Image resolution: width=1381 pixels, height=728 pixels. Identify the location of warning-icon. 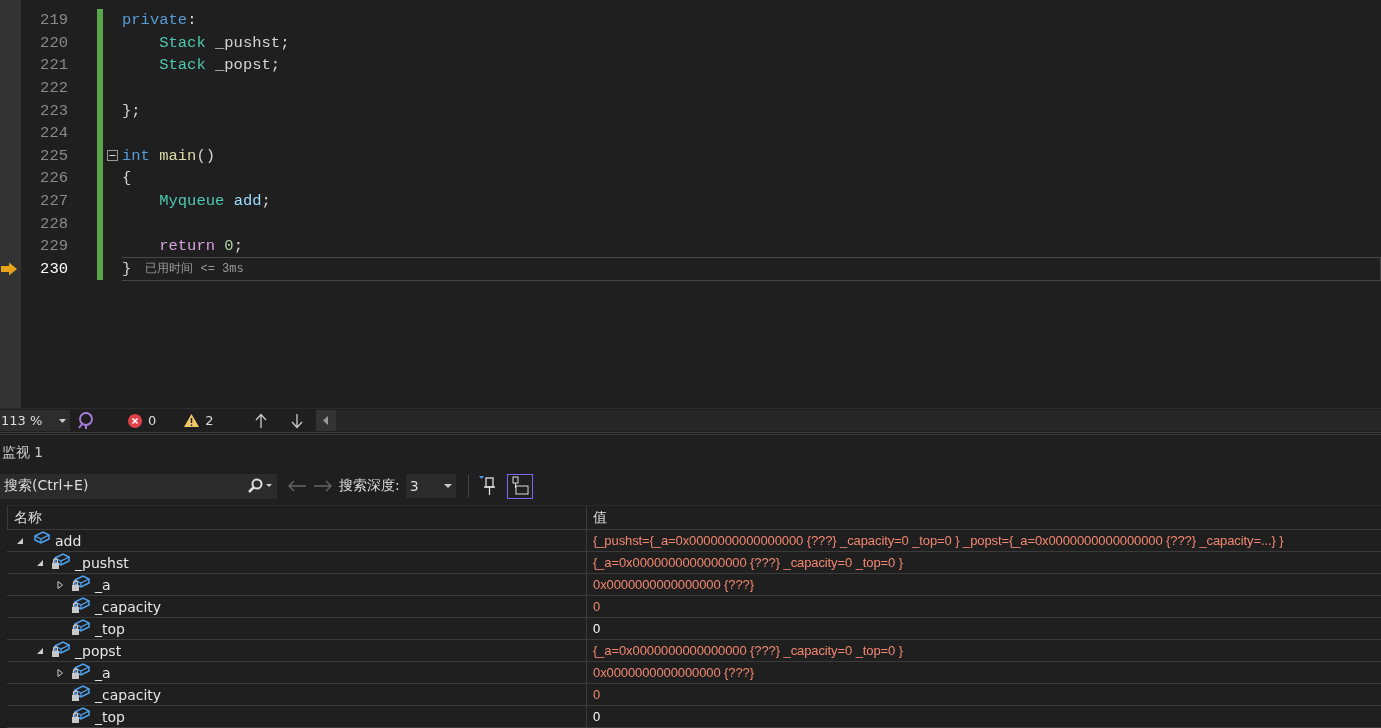
(192, 421).